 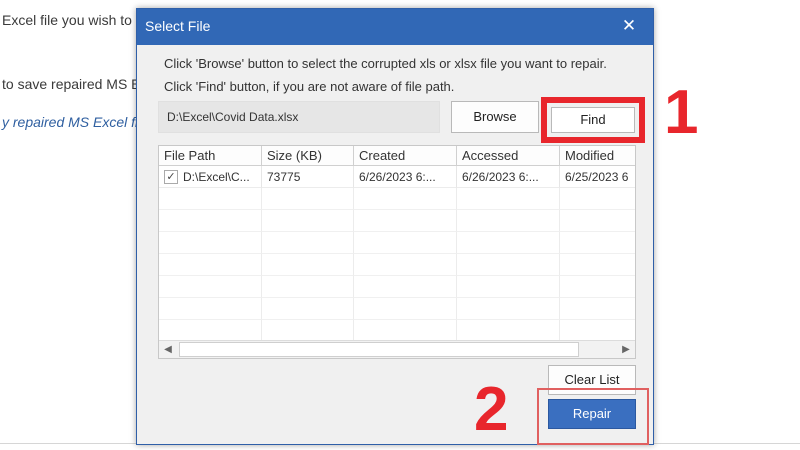 I want to click on repair-button: Repair, so click(x=592, y=414).